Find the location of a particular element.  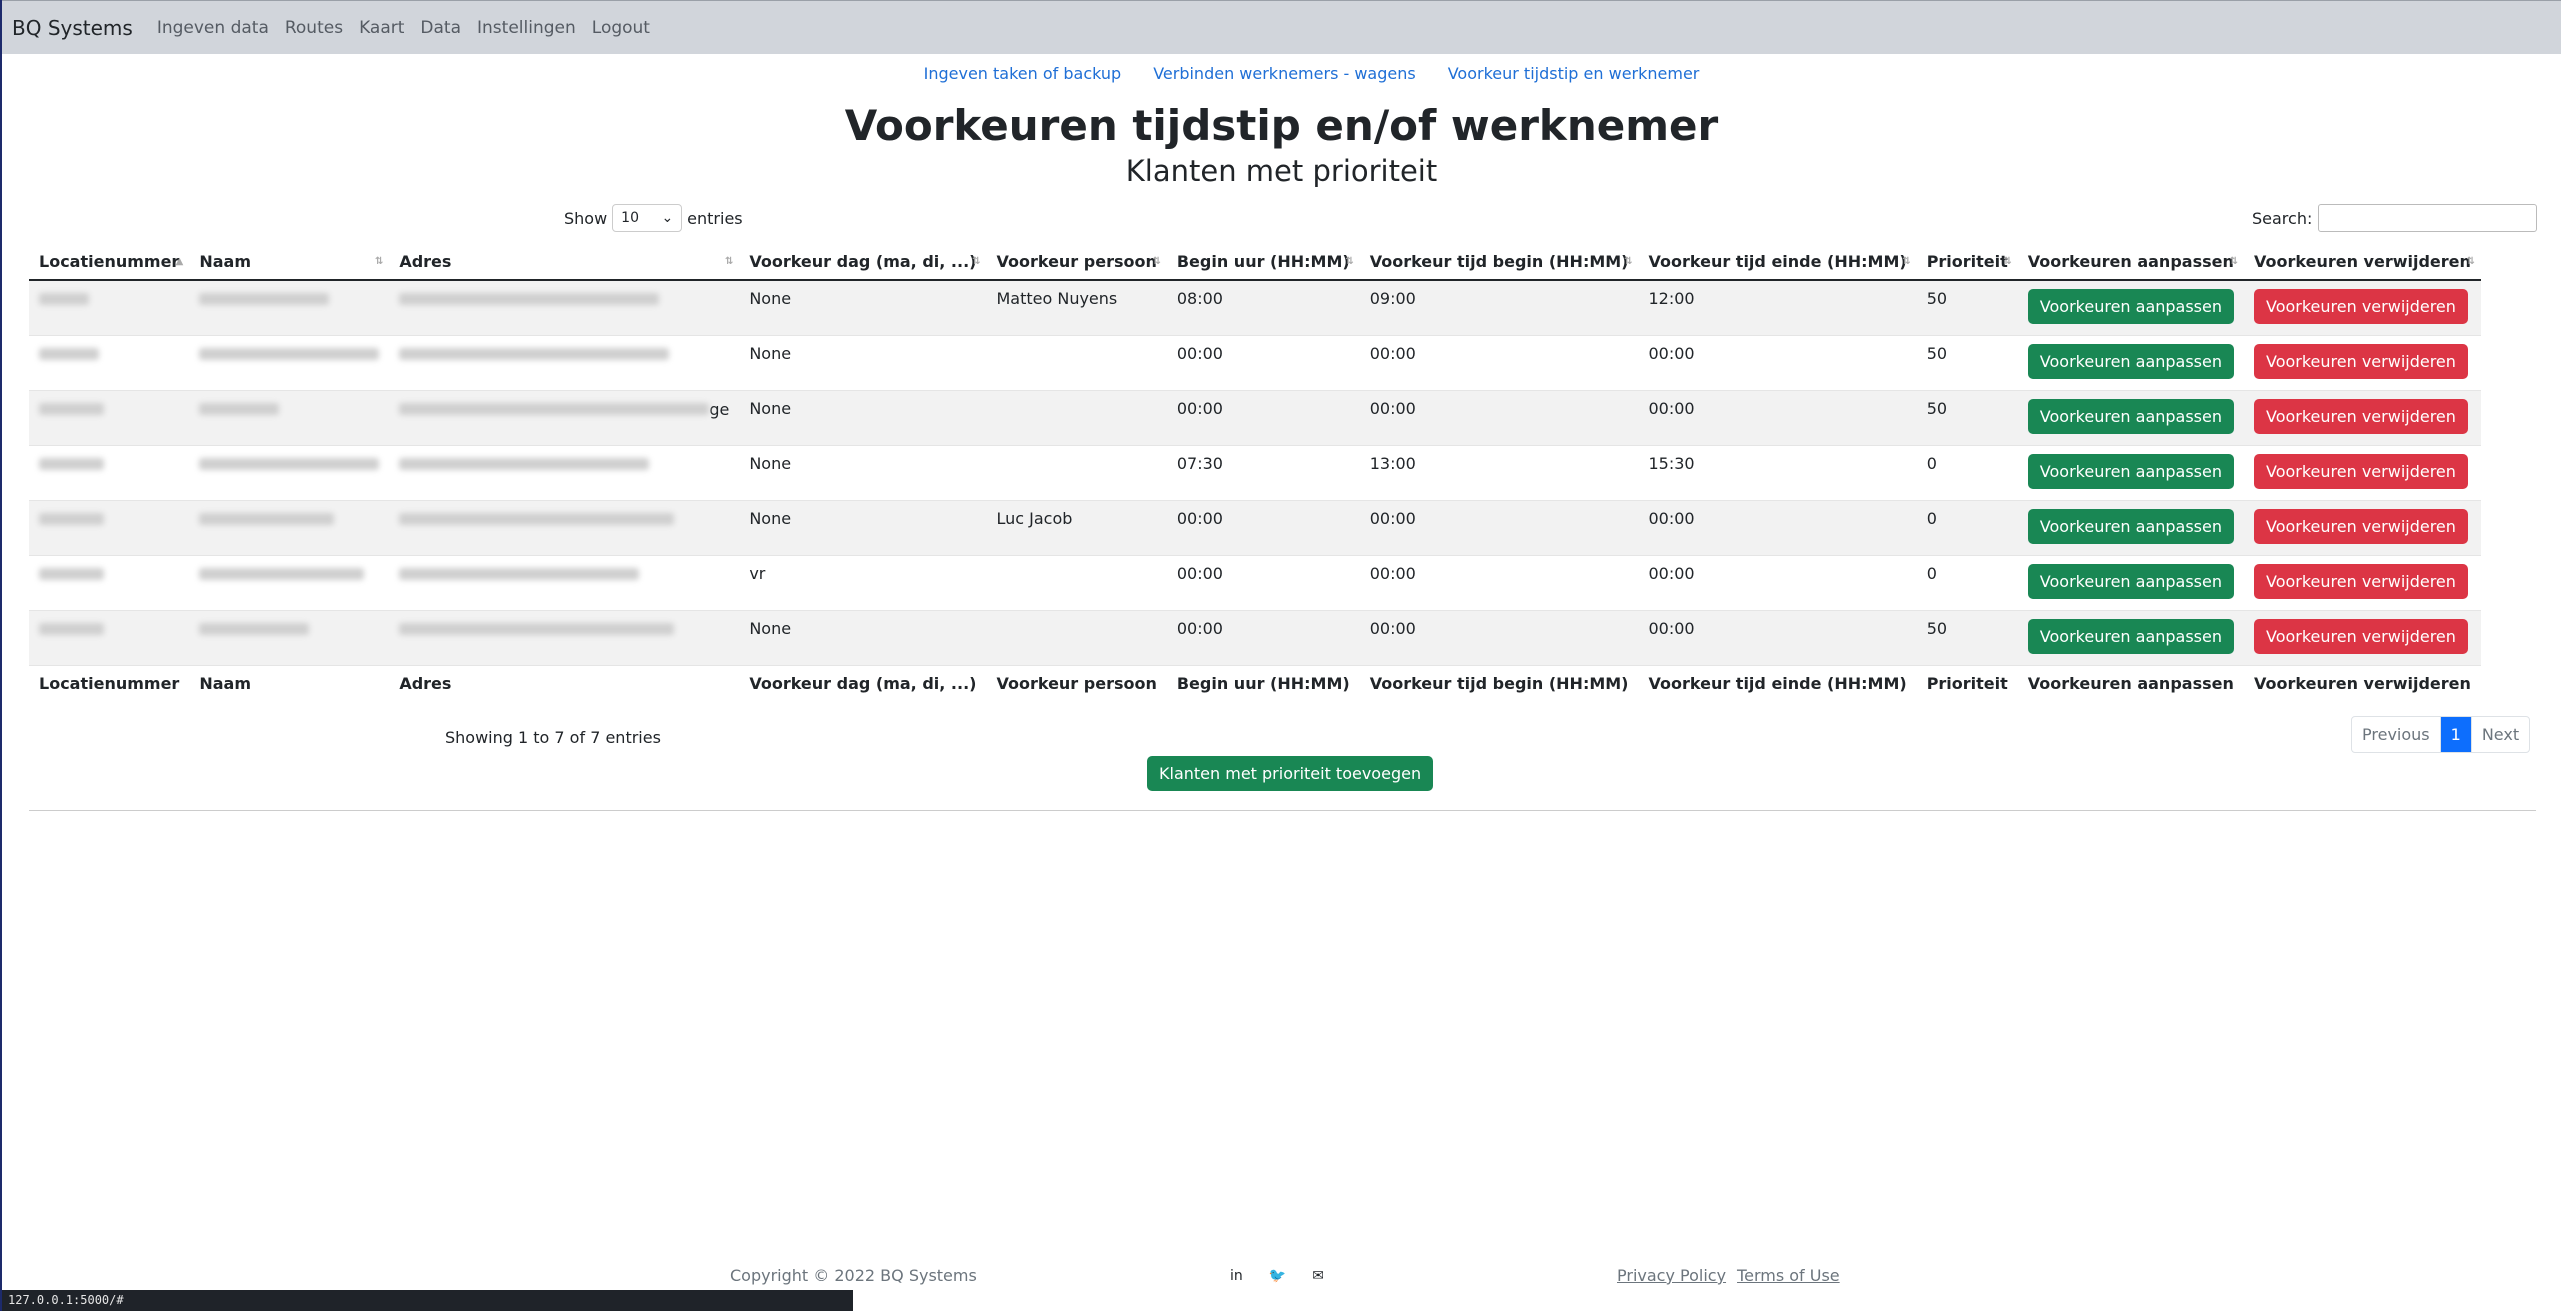

foot-naam: Naam is located at coordinates (225, 683).